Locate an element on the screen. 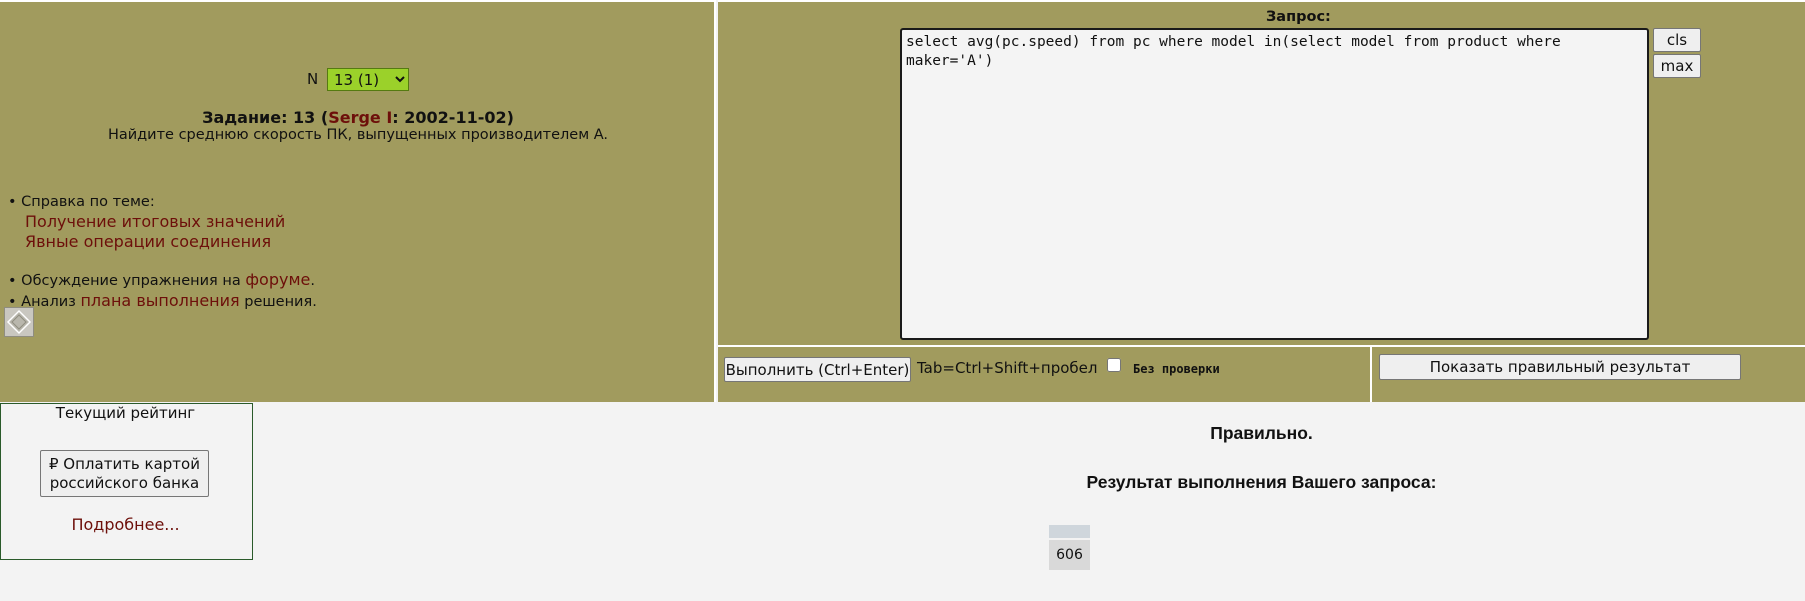  forum-line: • Обсуждение упражнения на форуме. is located at coordinates (162, 280).